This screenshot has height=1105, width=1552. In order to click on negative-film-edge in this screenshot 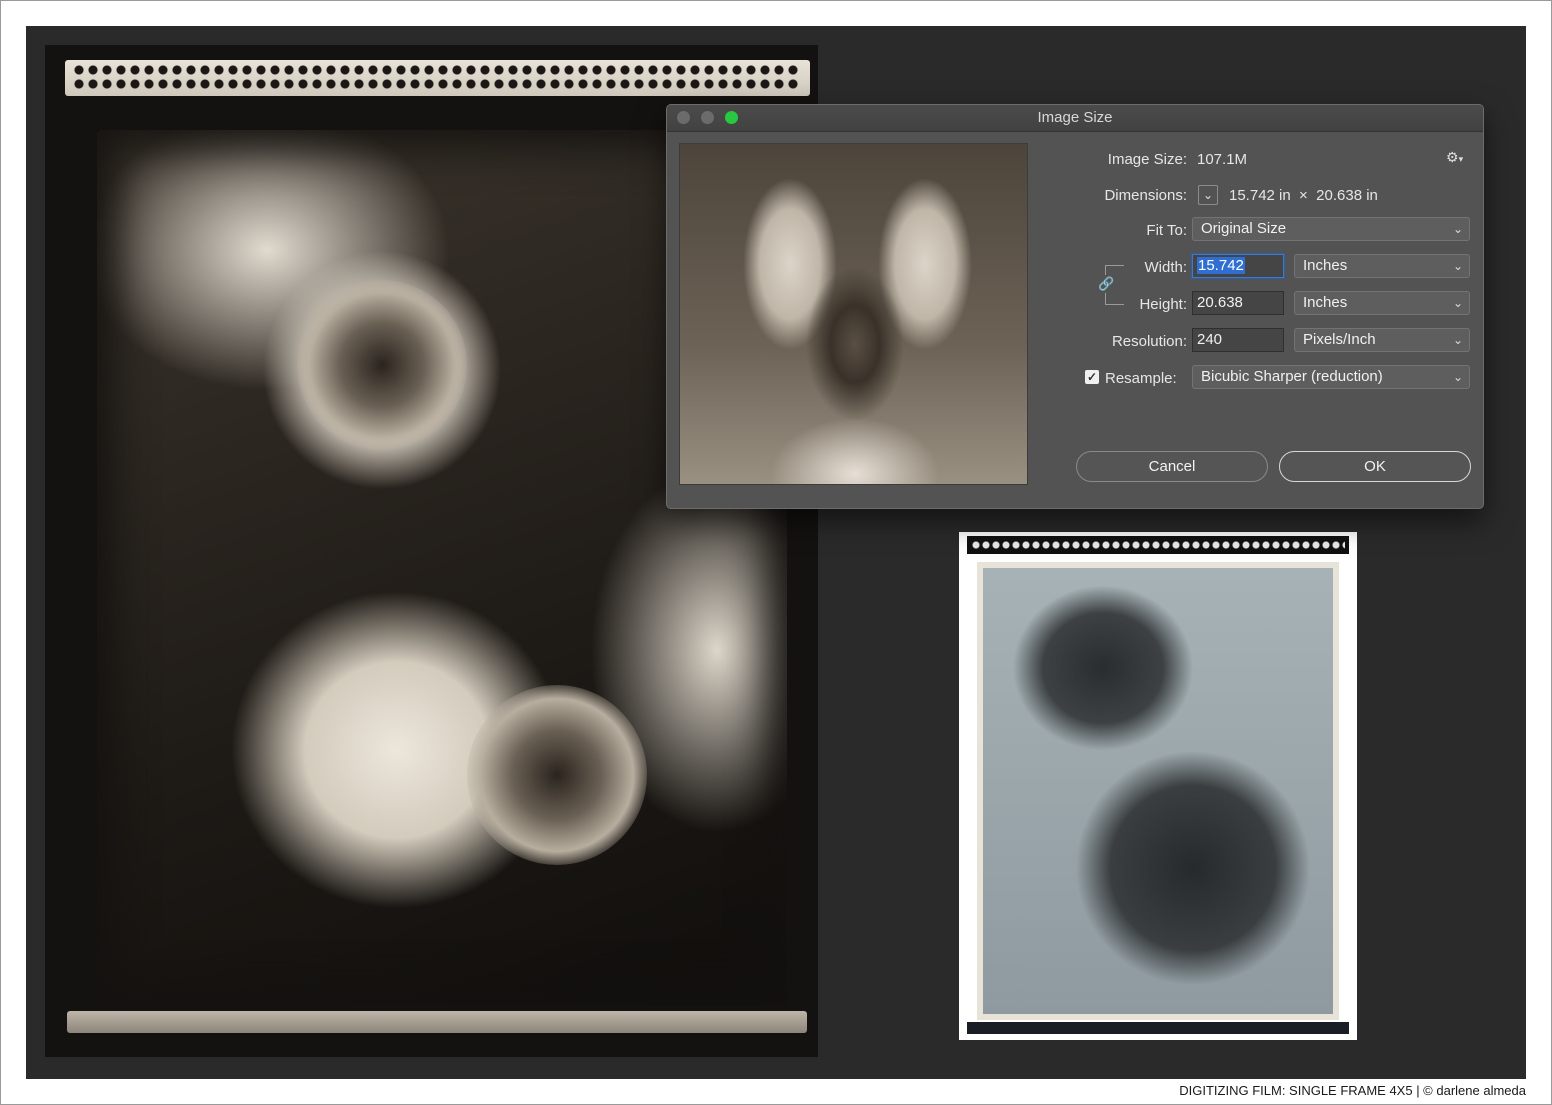, I will do `click(1158, 545)`.